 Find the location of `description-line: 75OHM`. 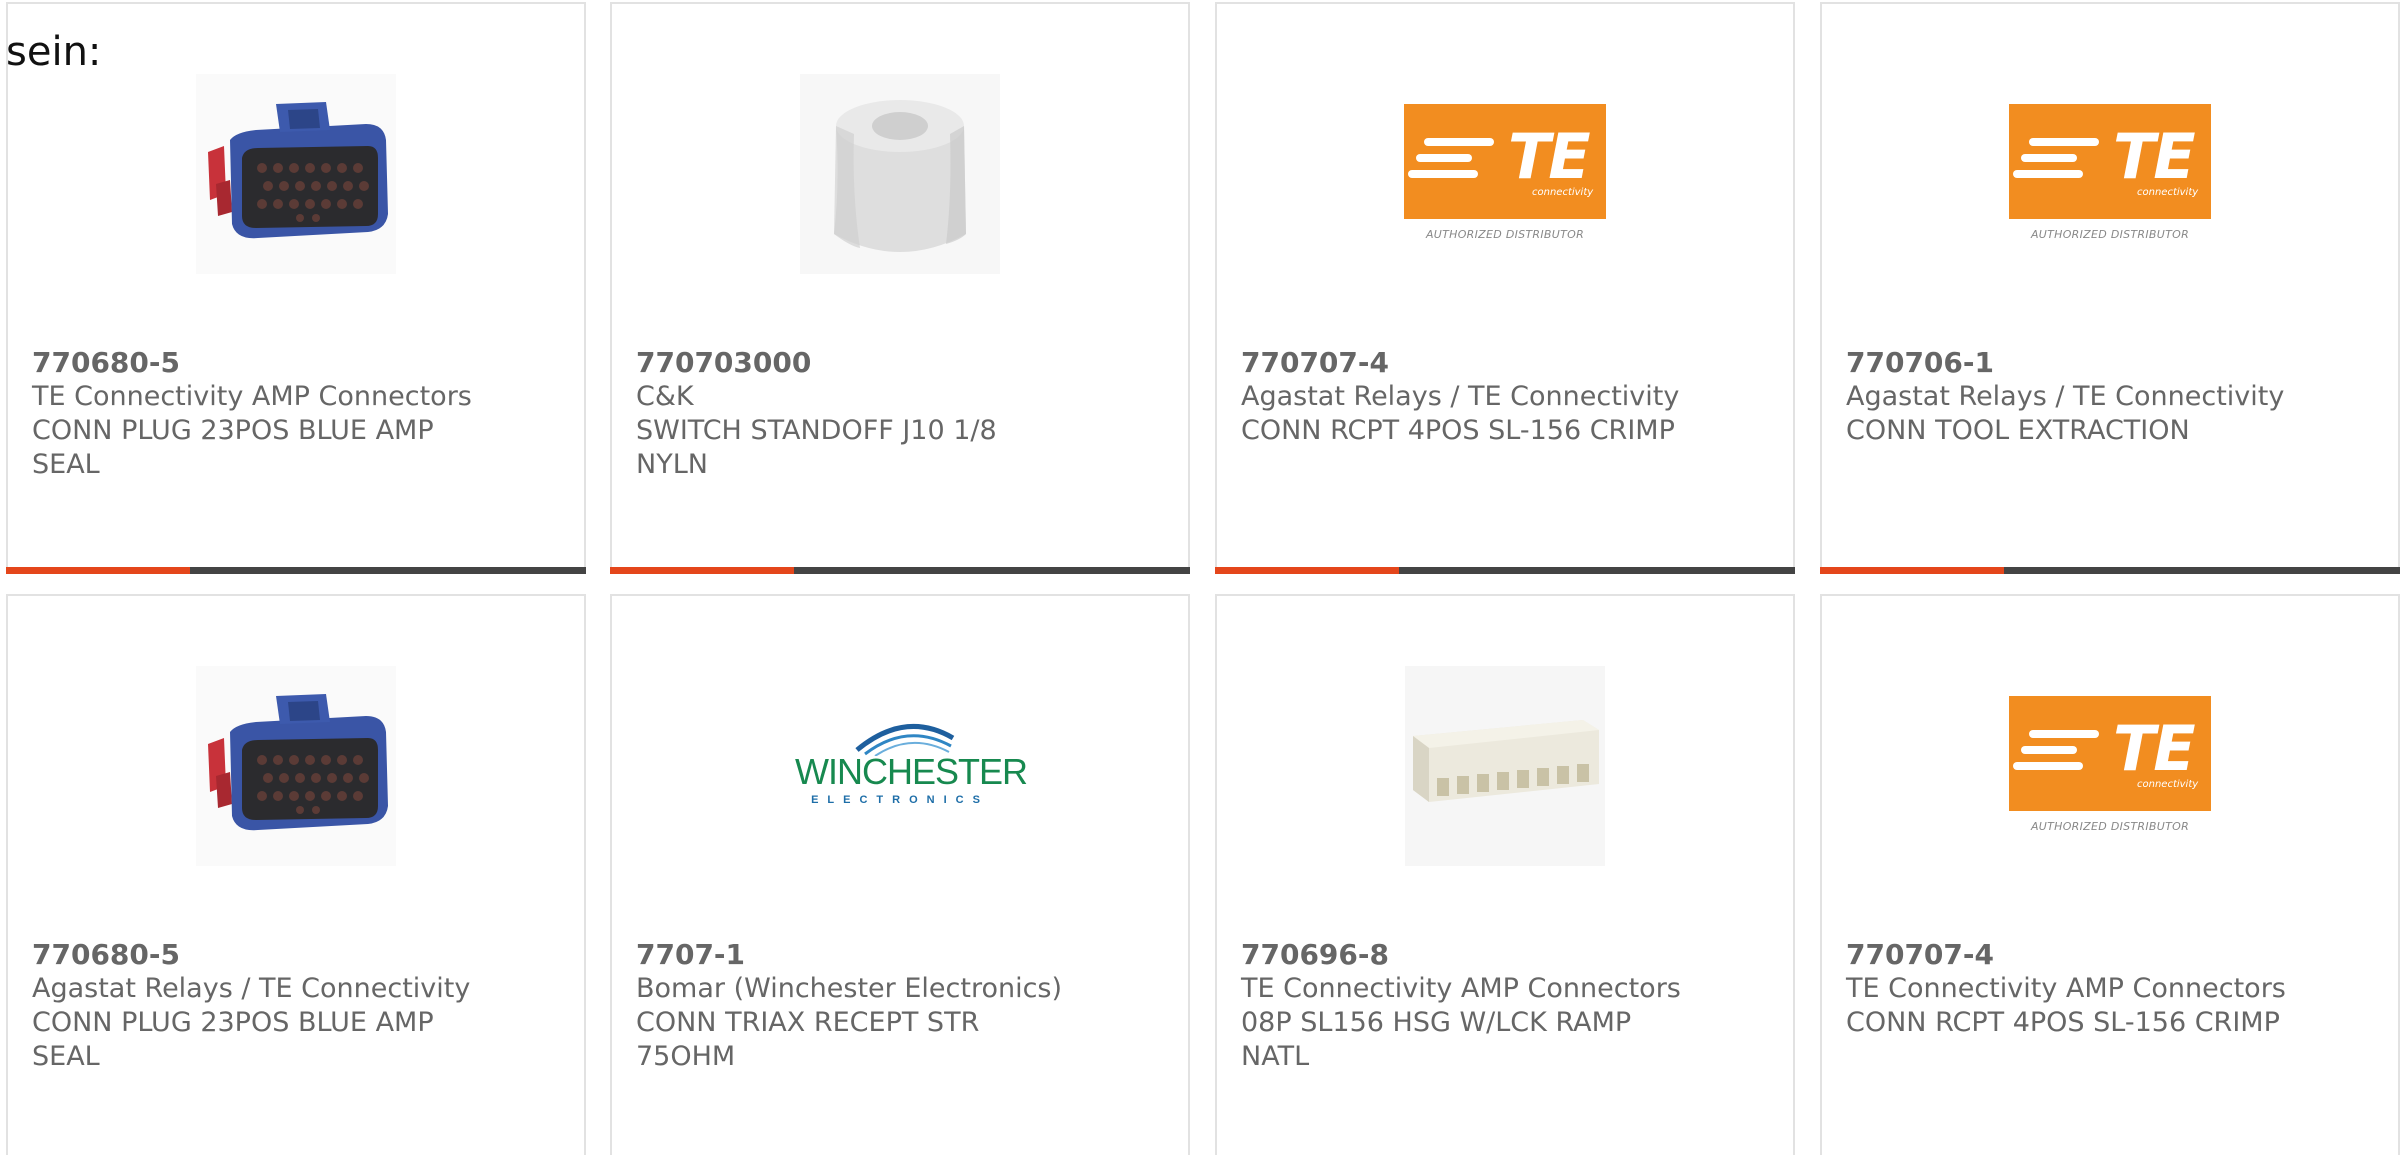

description-line: 75OHM is located at coordinates (686, 1056).